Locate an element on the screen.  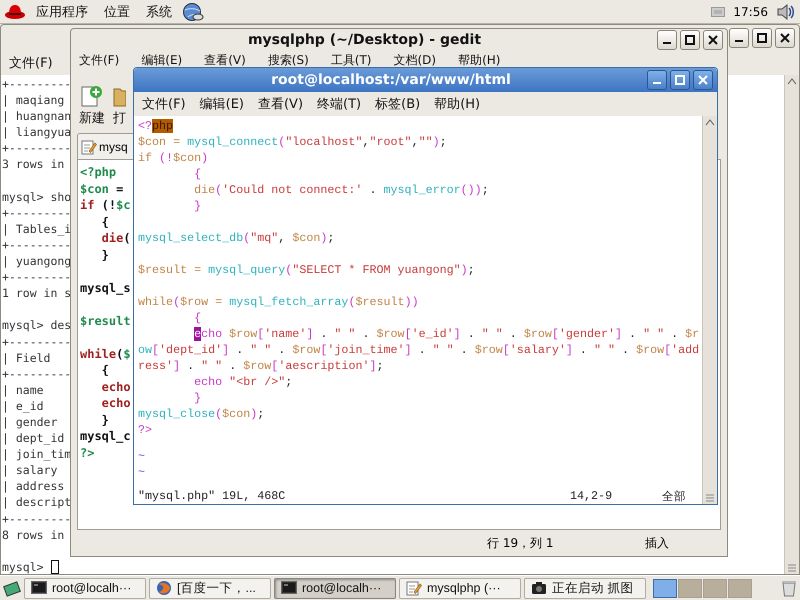
camera-icon is located at coordinates (539, 588).